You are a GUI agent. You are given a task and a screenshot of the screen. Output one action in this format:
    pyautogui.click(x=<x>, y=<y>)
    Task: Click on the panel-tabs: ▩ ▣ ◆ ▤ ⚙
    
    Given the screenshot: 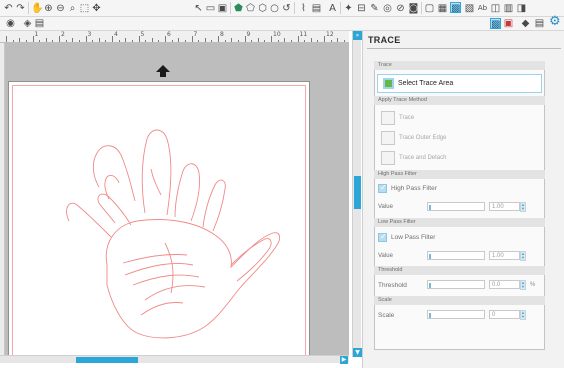 What is the action you would take?
    pyautogui.click(x=463, y=23)
    